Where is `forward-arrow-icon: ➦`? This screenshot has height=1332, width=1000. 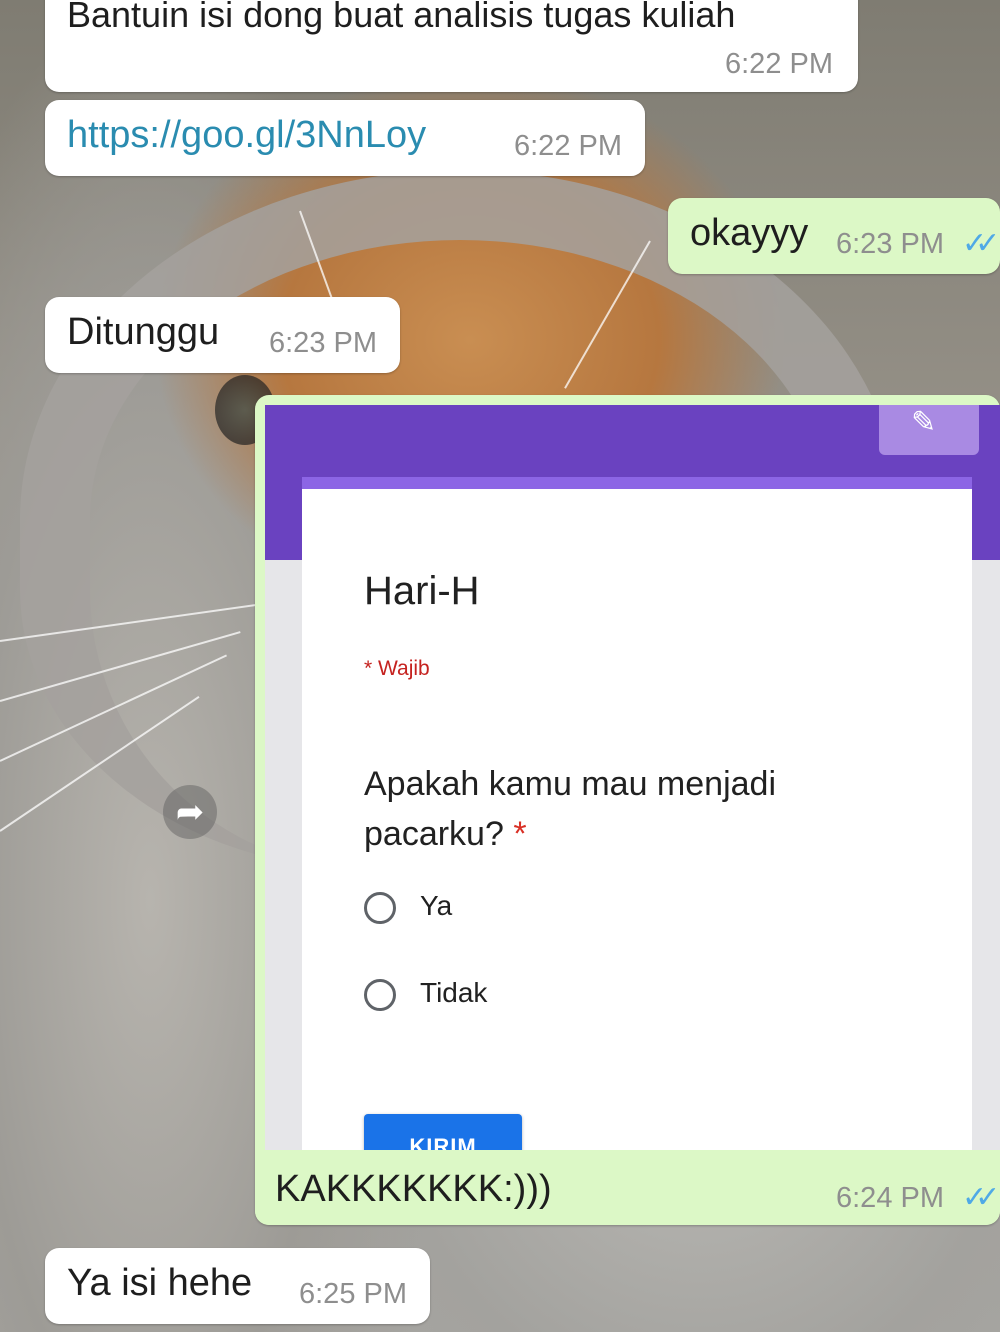 forward-arrow-icon: ➦ is located at coordinates (190, 812).